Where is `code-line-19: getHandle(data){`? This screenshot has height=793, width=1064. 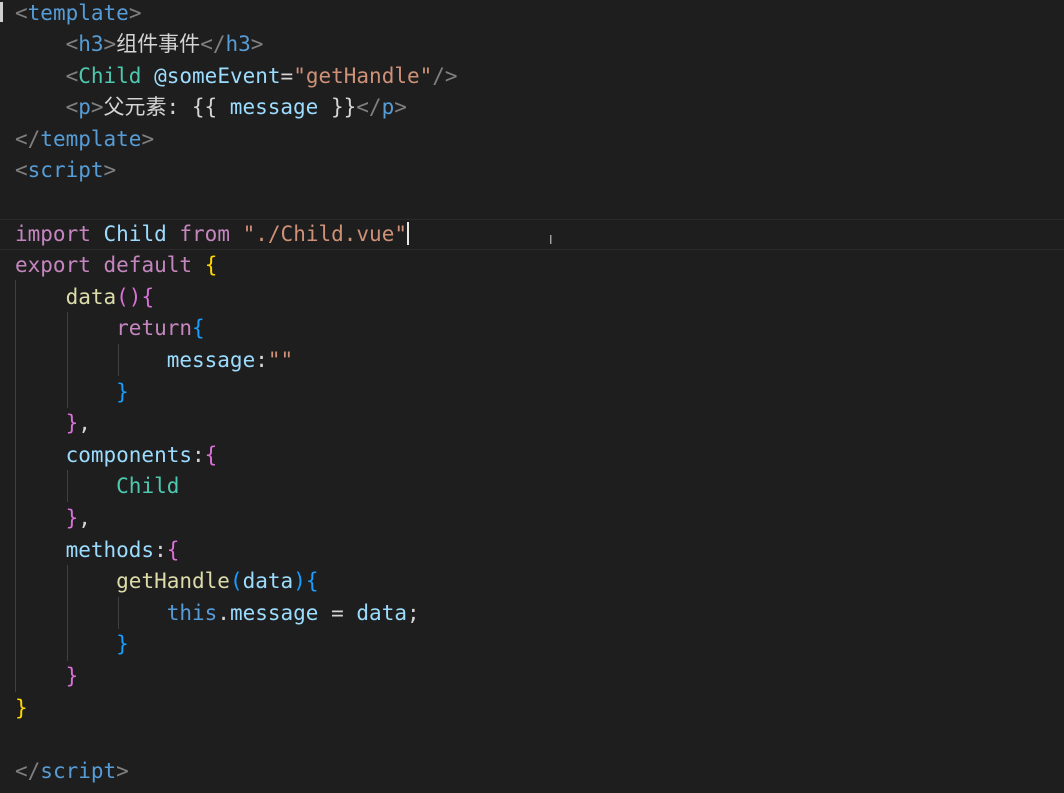
code-line-19: getHandle(data){ is located at coordinates (167, 582).